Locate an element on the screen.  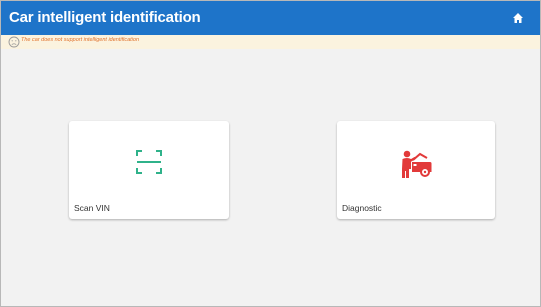
scan-frame-icon is located at coordinates (149, 162).